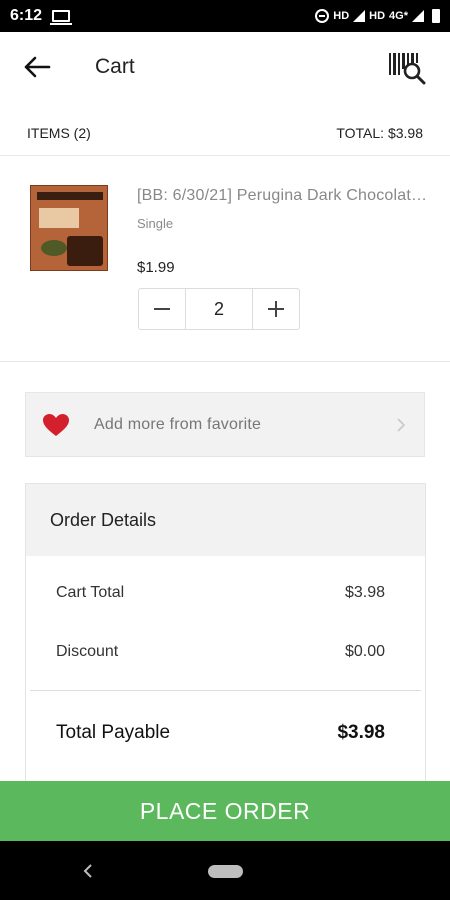 The width and height of the screenshot is (450, 900). What do you see at coordinates (220, 652) in the screenshot?
I see `discount-row: Discount $0.00` at bounding box center [220, 652].